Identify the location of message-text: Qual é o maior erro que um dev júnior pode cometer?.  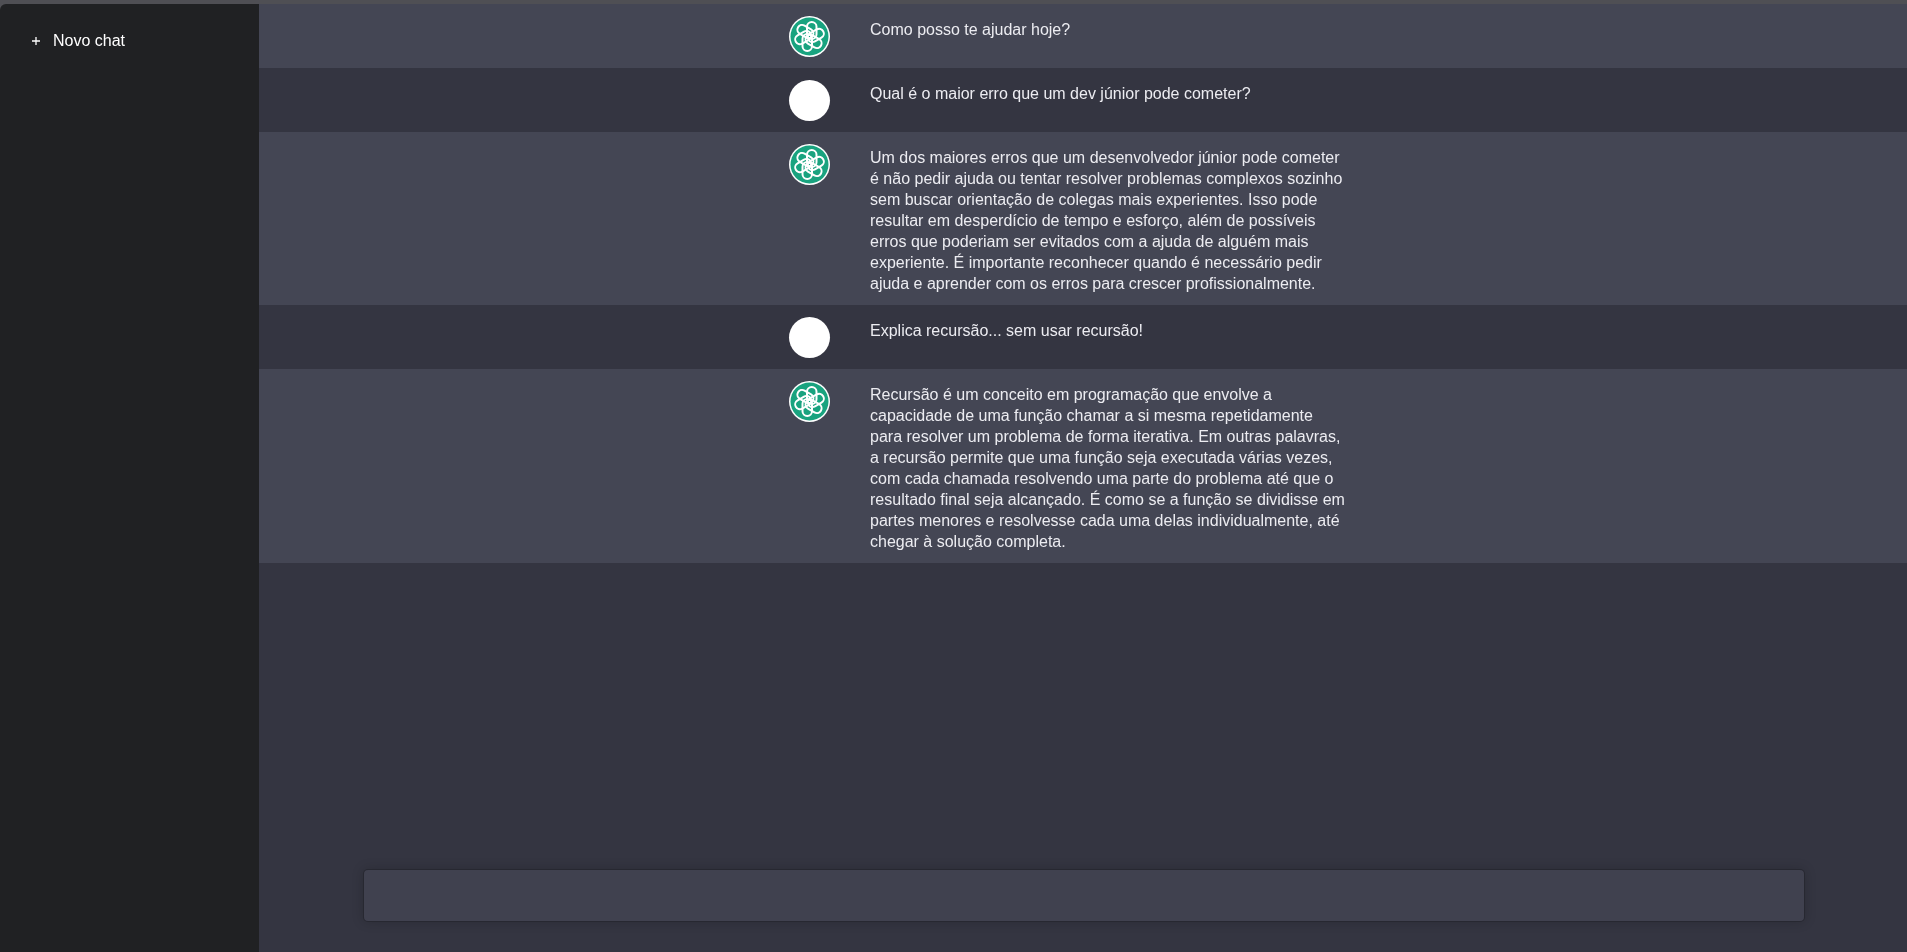
(1061, 94).